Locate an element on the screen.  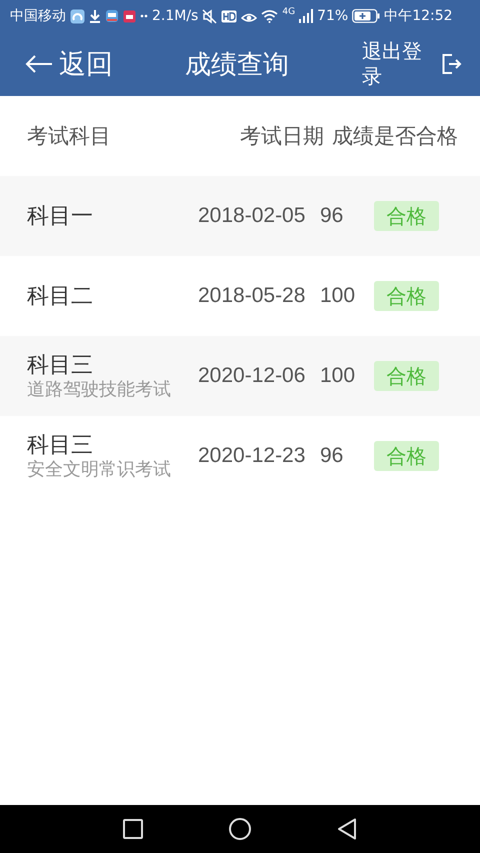
subject-subtitle: 道路驾驶技能考试 is located at coordinates (99, 389).